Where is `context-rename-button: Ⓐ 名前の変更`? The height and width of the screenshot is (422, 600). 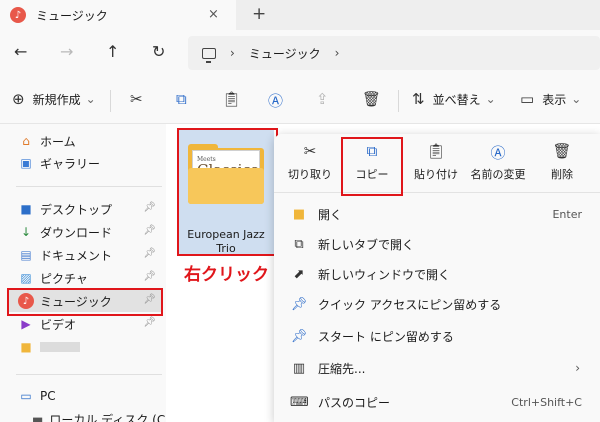 context-rename-button: Ⓐ 名前の変更 is located at coordinates (498, 165).